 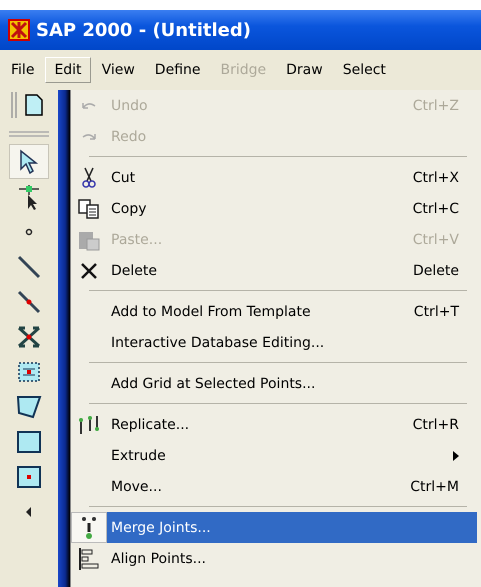 What do you see at coordinates (89, 558) in the screenshot?
I see `align-points-icon` at bounding box center [89, 558].